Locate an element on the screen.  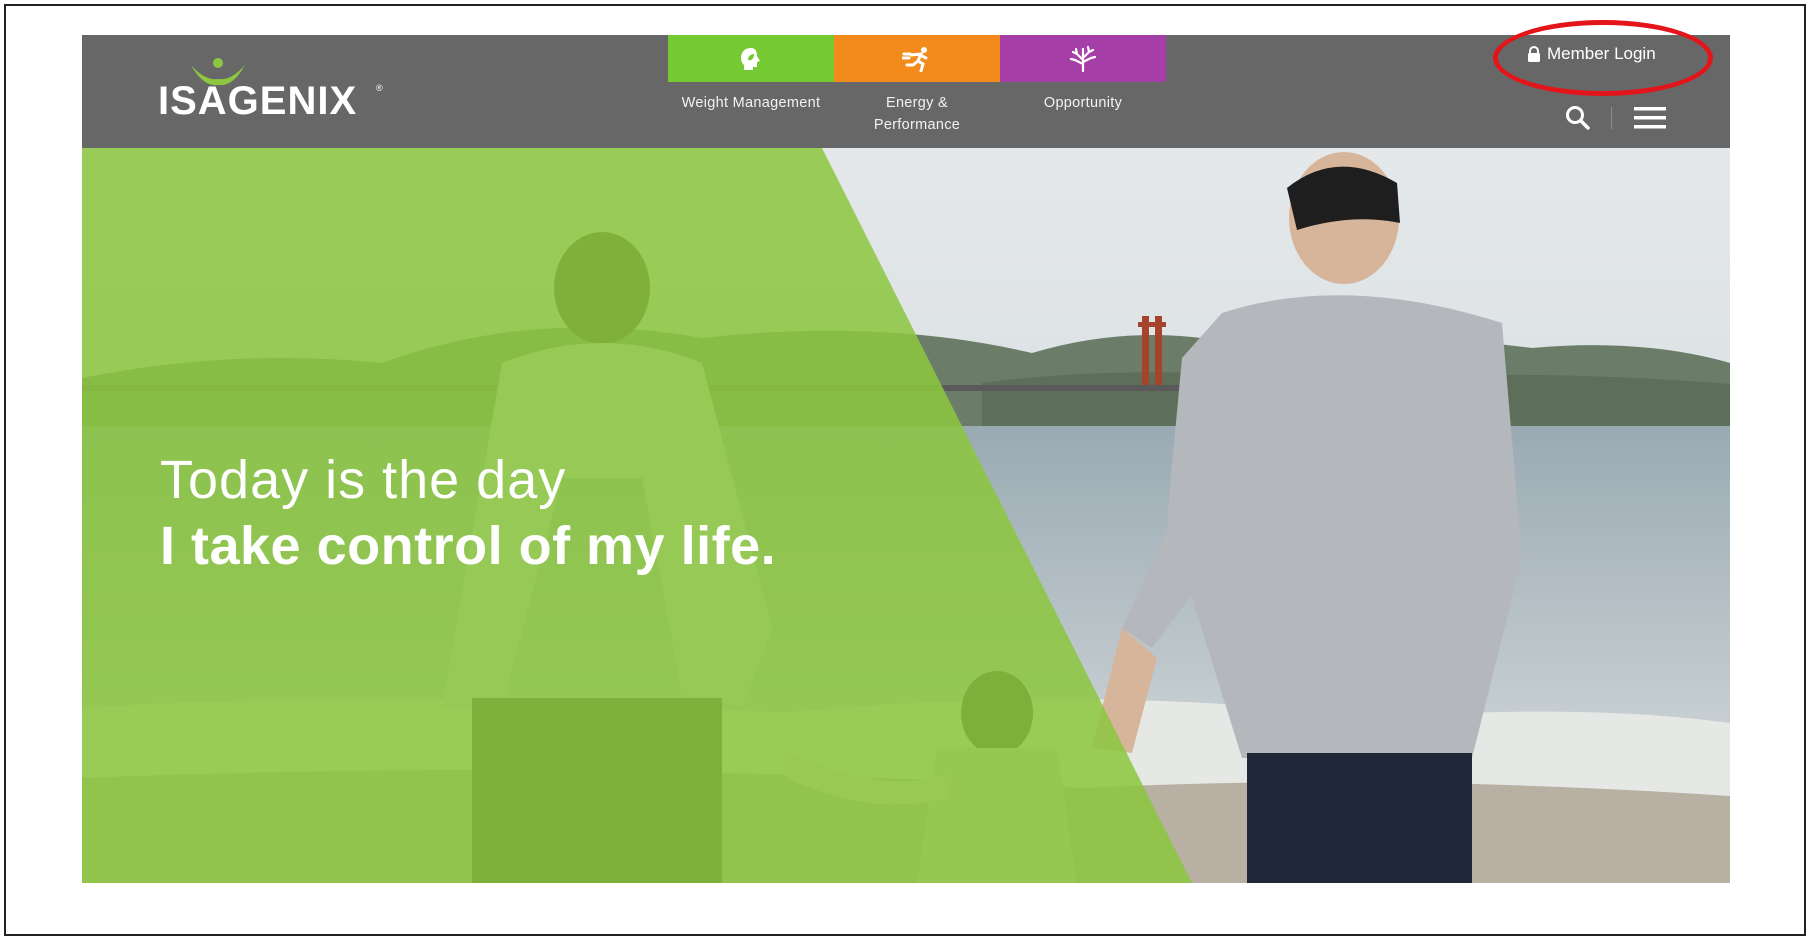
nav-opportunity: Opportunity is located at coordinates (1083, 91).